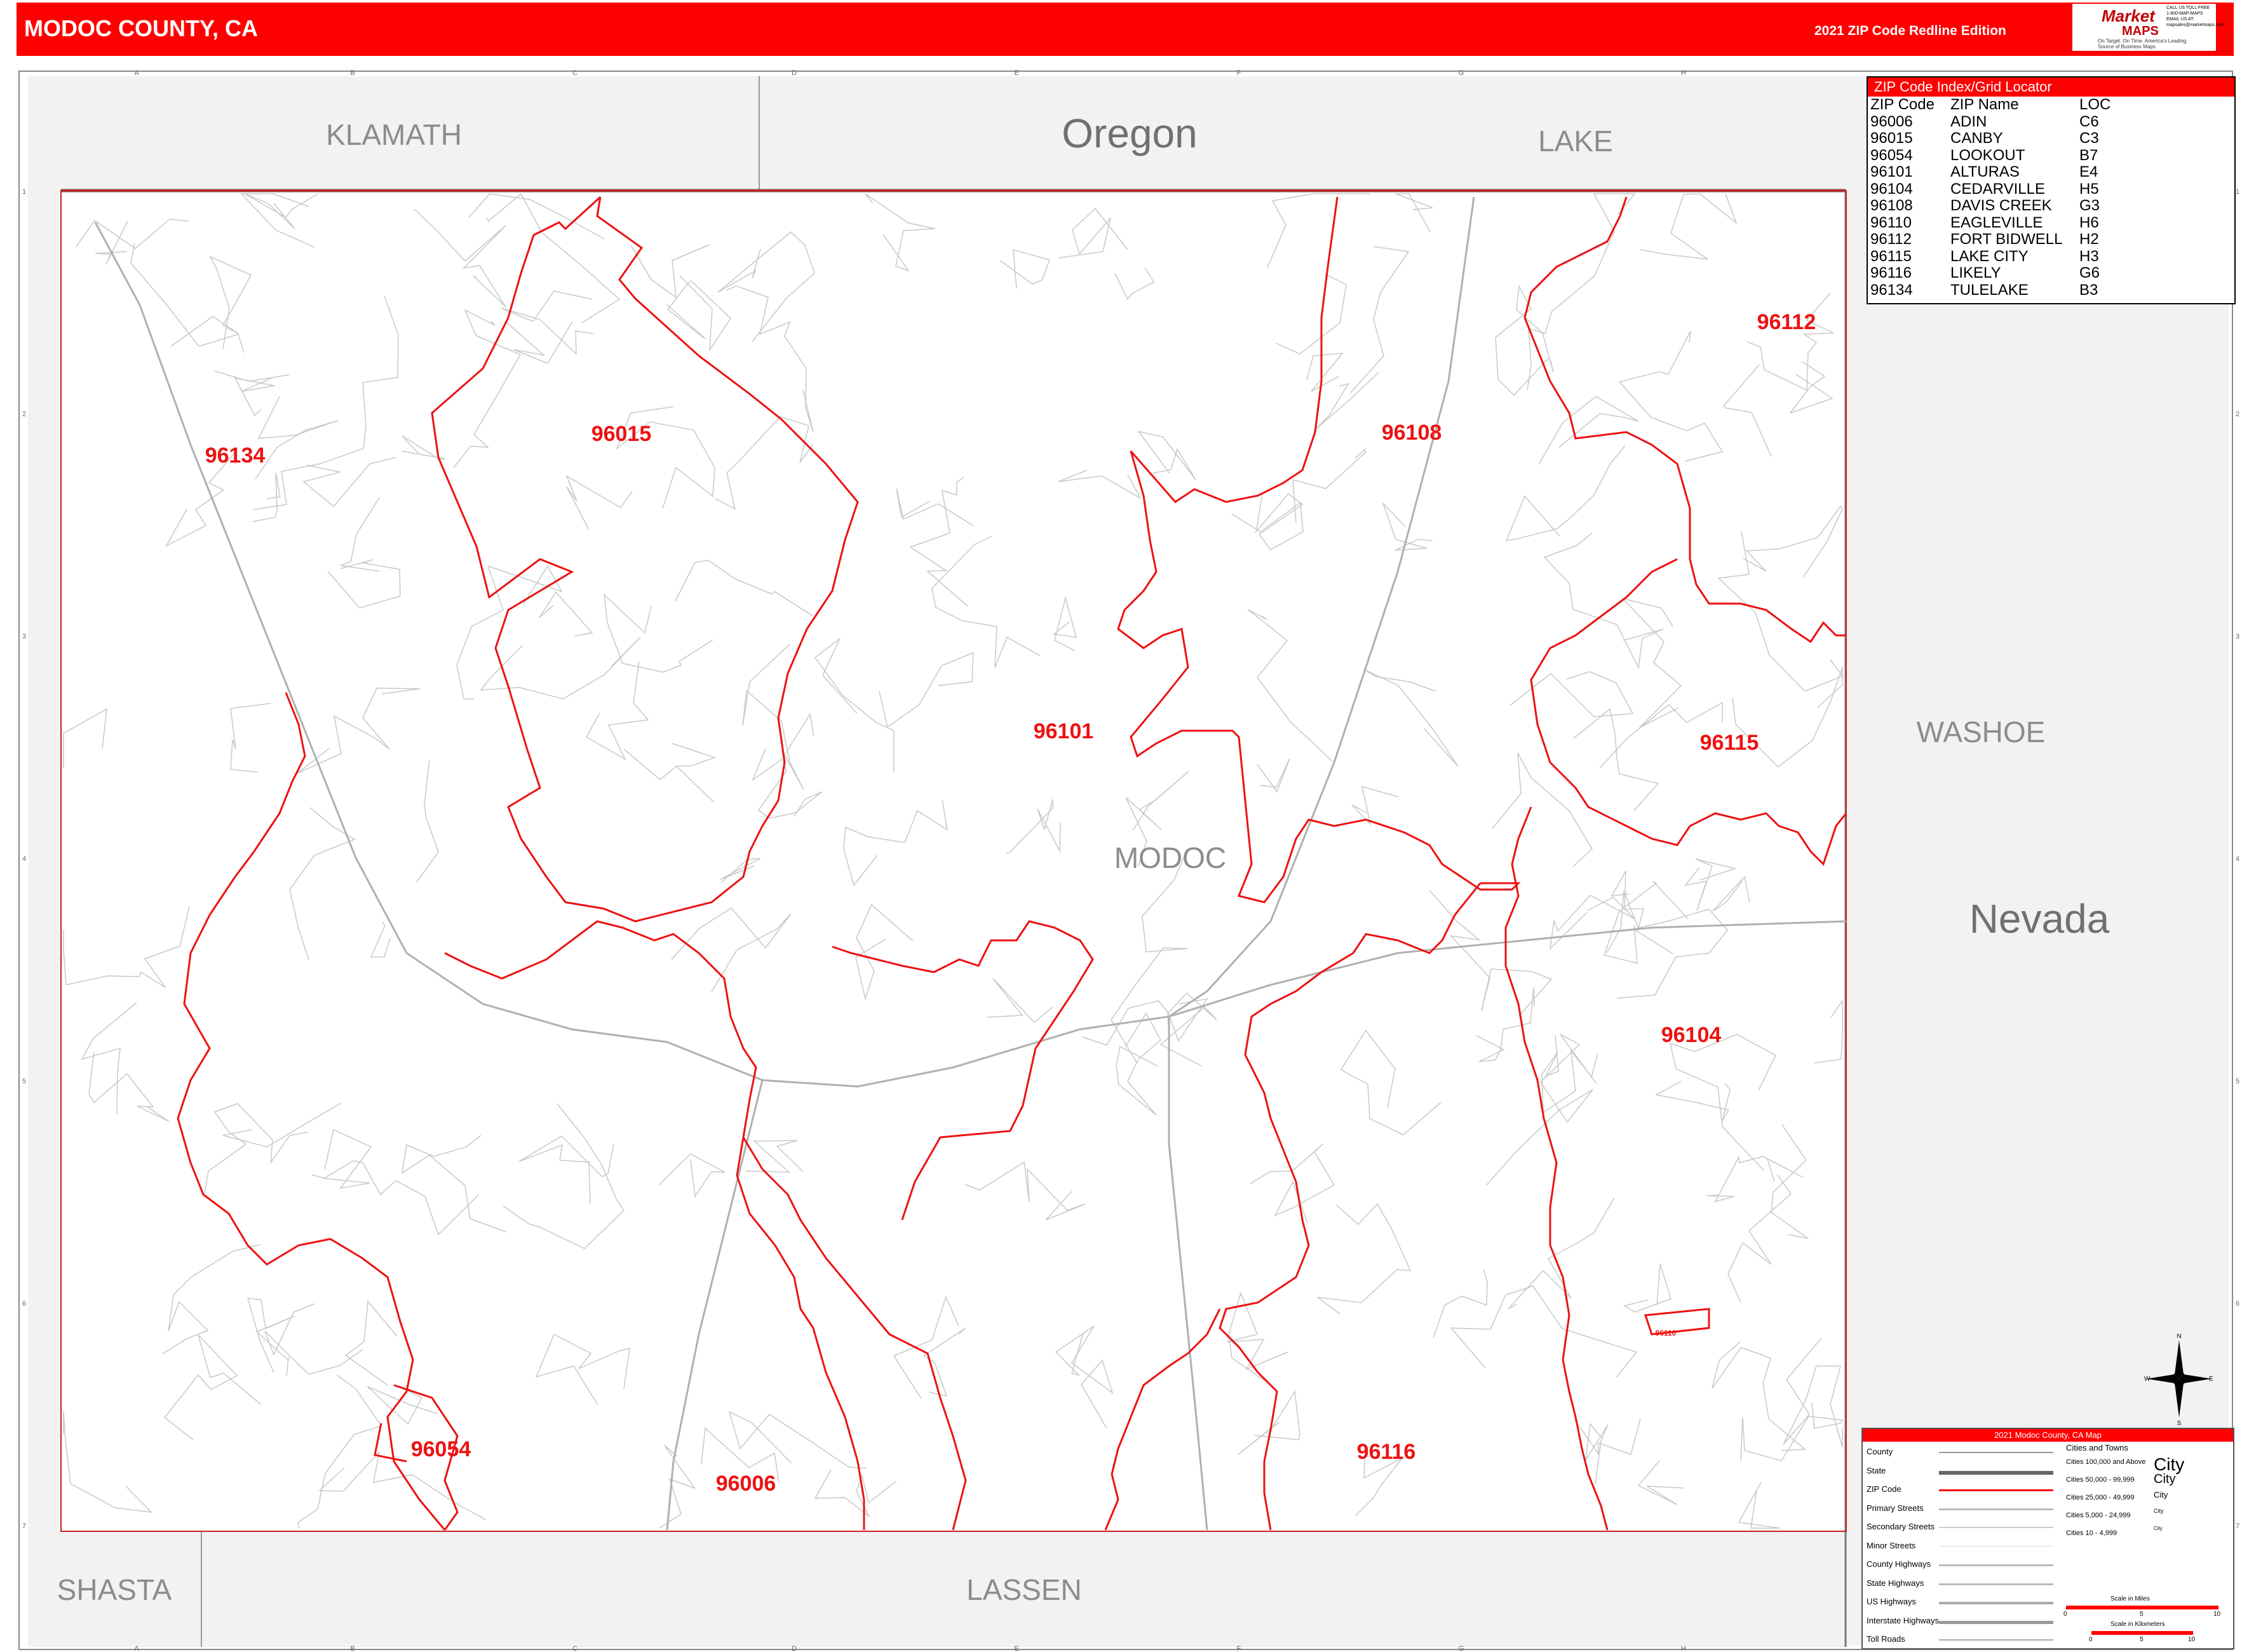 The image size is (2242, 1652). Describe the element at coordinates (2237, 1081) in the screenshot. I see `grid-row-5-right: 5` at that location.